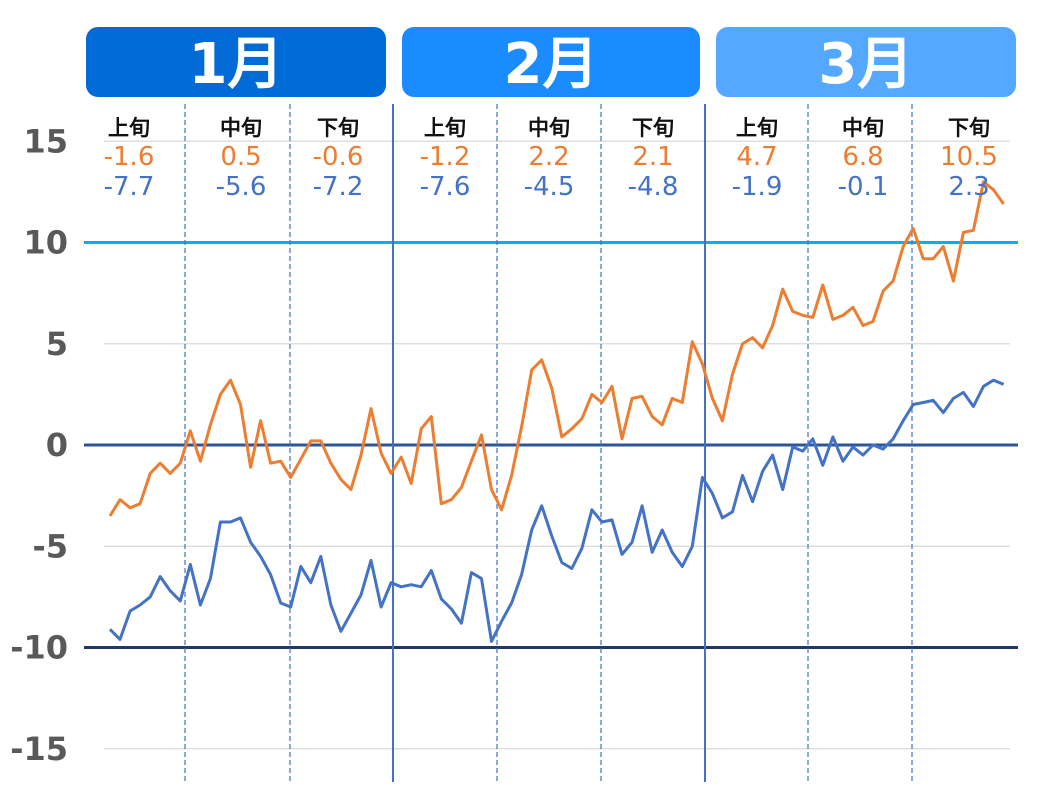  What do you see at coordinates (862, 157) in the screenshot?
I see `dekad-max-value: 6.8` at bounding box center [862, 157].